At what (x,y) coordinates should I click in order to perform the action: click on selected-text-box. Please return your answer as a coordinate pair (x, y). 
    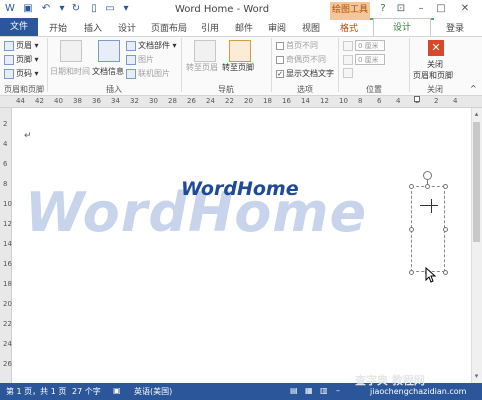
    Looking at the image, I should click on (428, 229).